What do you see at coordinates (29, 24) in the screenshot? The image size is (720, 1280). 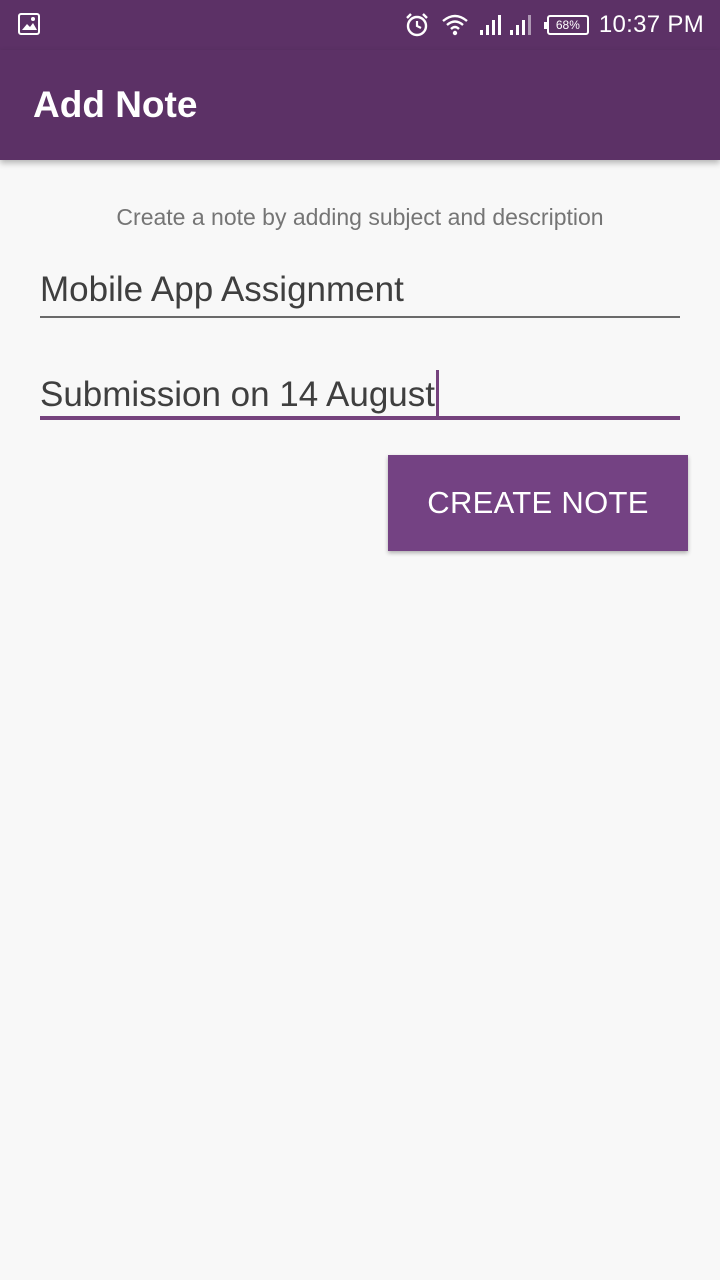 I see `image-icon` at bounding box center [29, 24].